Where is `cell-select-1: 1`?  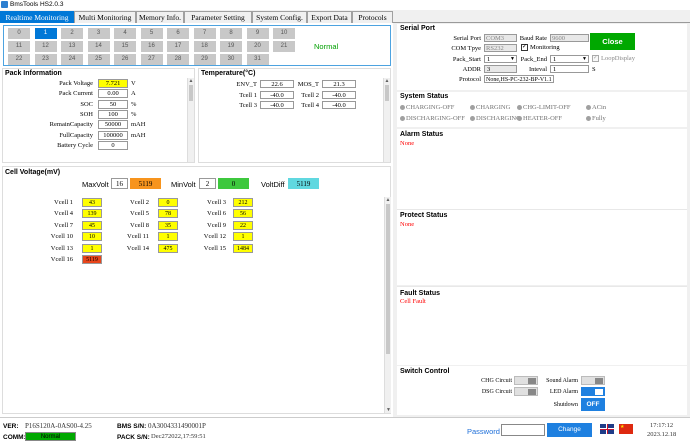
cell-select-1: 1 is located at coordinates (45, 33).